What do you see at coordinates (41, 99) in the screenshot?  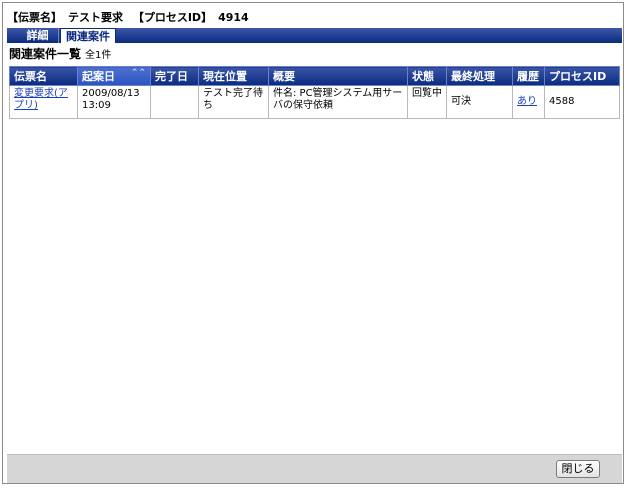 I see `form-link: 変更要求(アプリ)` at bounding box center [41, 99].